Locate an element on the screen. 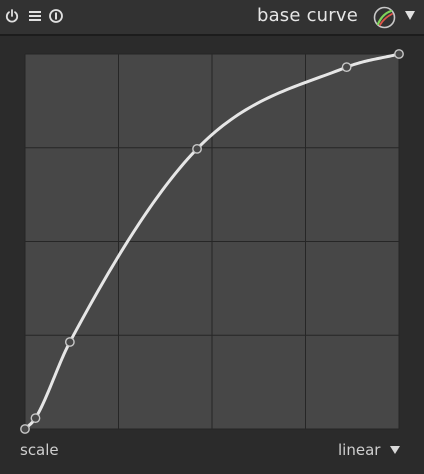 The height and width of the screenshot is (474, 424). mode-dropdown-icon is located at coordinates (395, 450).